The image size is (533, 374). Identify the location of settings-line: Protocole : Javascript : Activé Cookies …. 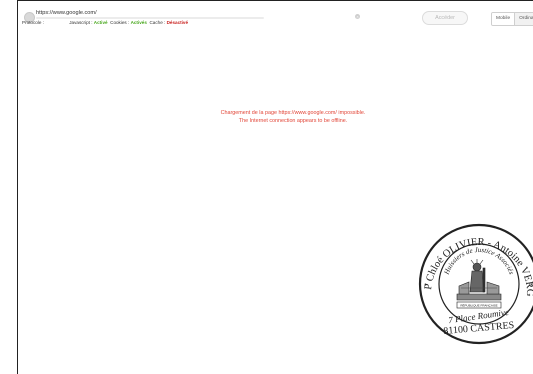
(105, 22).